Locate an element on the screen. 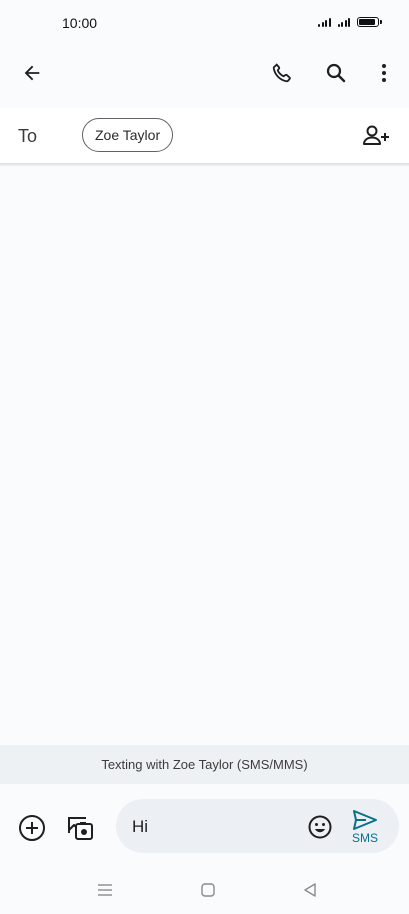 The width and height of the screenshot is (409, 914). search-icon is located at coordinates (336, 73).